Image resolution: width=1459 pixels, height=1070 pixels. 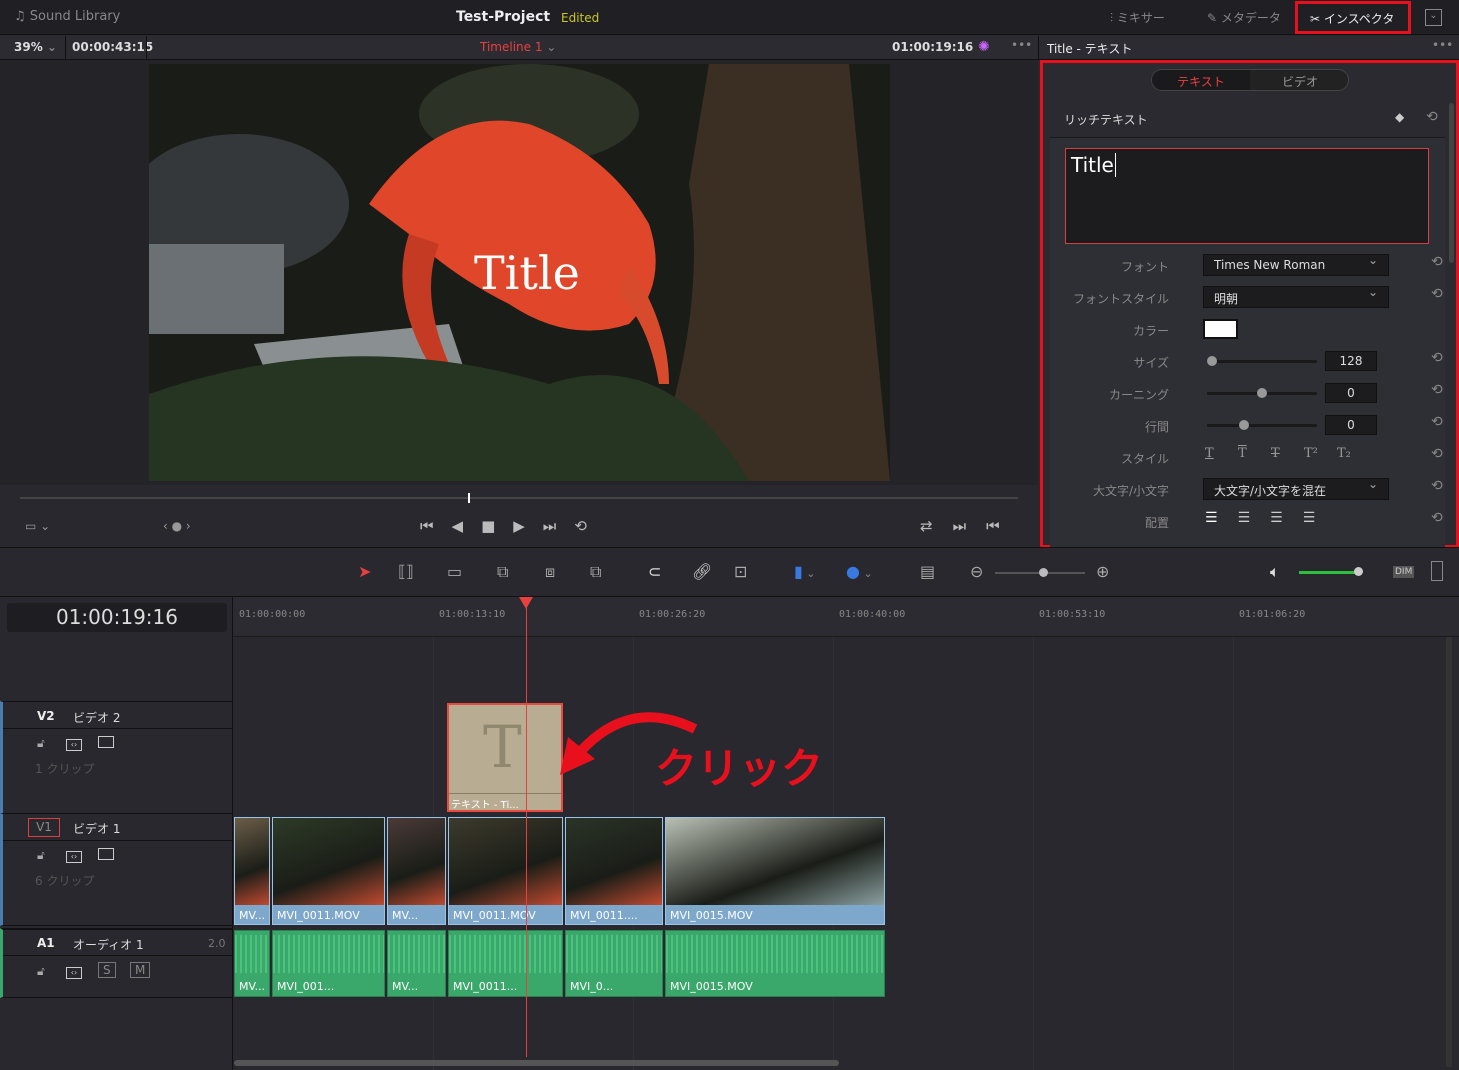 I want to click on timeline-vscroll, so click(x=1449, y=852).